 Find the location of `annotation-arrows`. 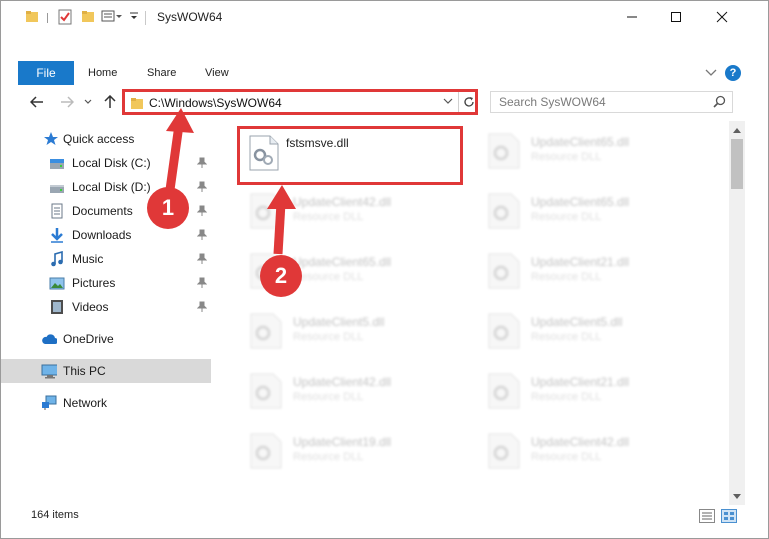

annotation-arrows is located at coordinates (230, 181).